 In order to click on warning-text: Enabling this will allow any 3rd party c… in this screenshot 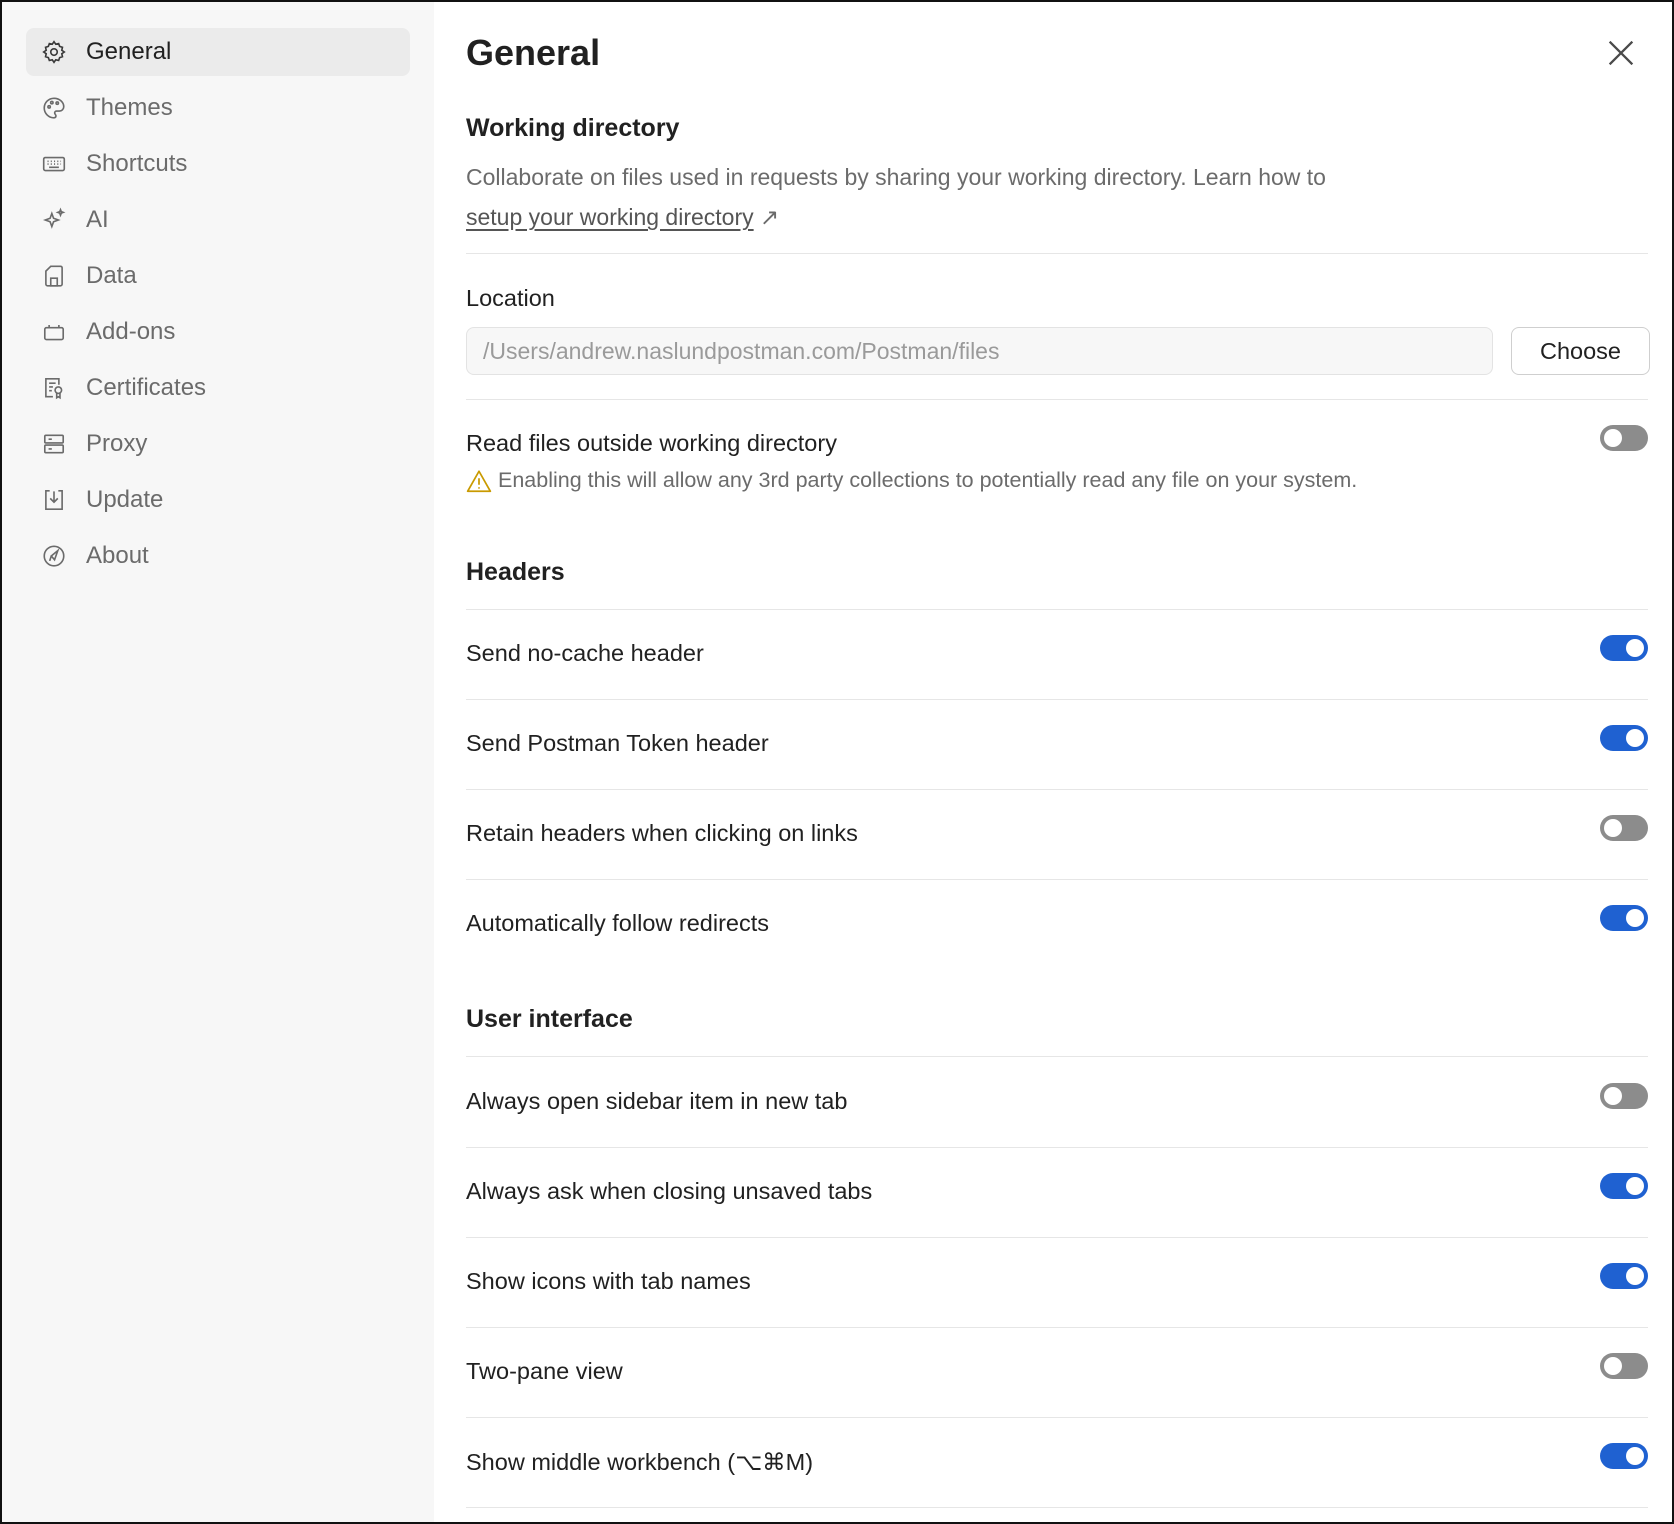, I will do `click(928, 480)`.